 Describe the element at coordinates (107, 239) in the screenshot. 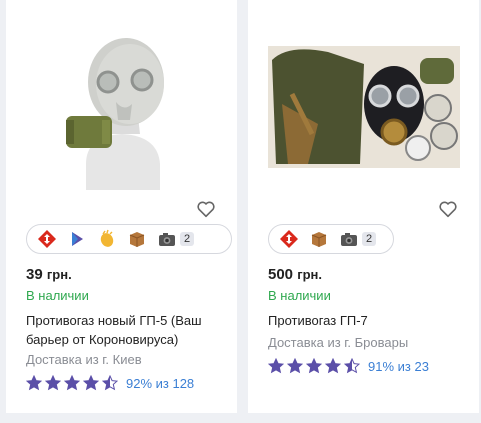

I see `clap-icon` at that location.